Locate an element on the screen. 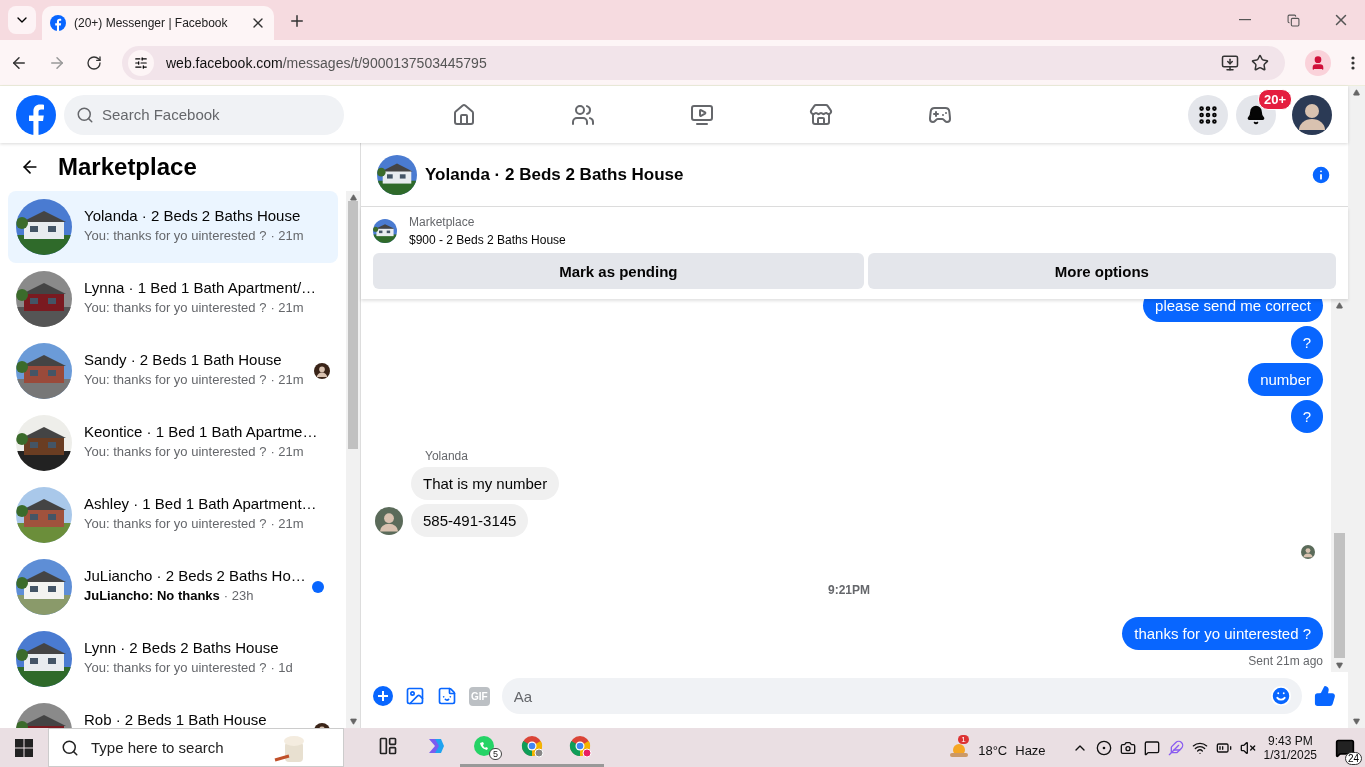  smiley-icon is located at coordinates (1281, 696).